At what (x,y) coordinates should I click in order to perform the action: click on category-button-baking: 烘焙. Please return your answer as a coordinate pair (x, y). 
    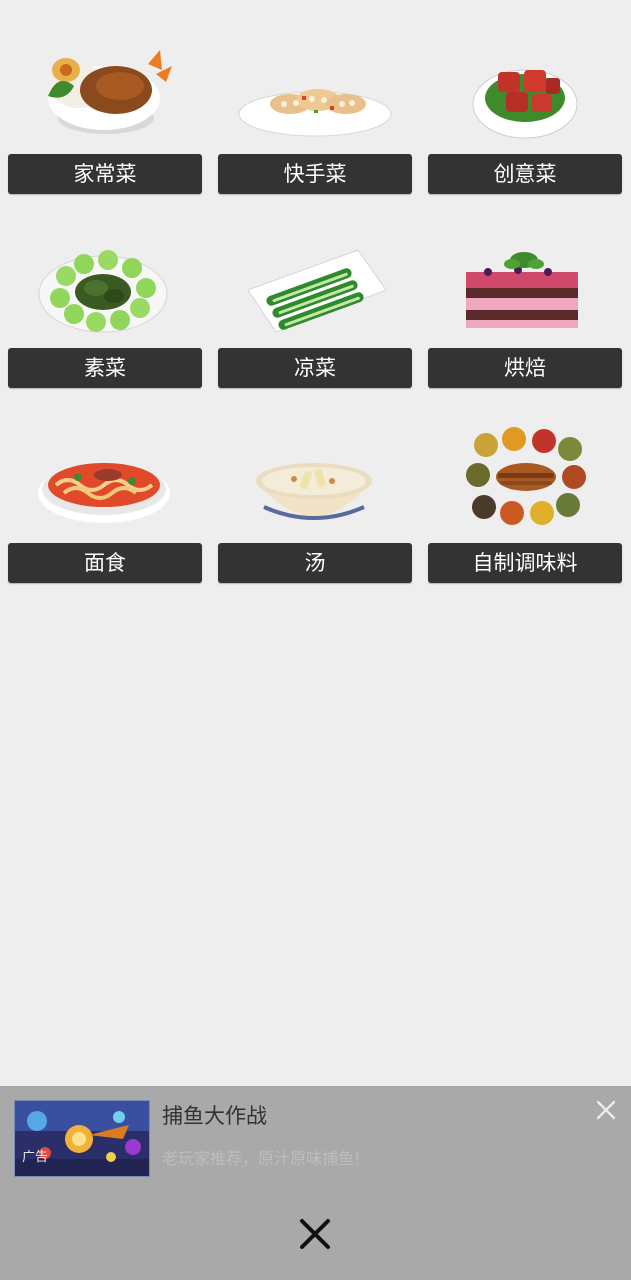
    Looking at the image, I should click on (525, 368).